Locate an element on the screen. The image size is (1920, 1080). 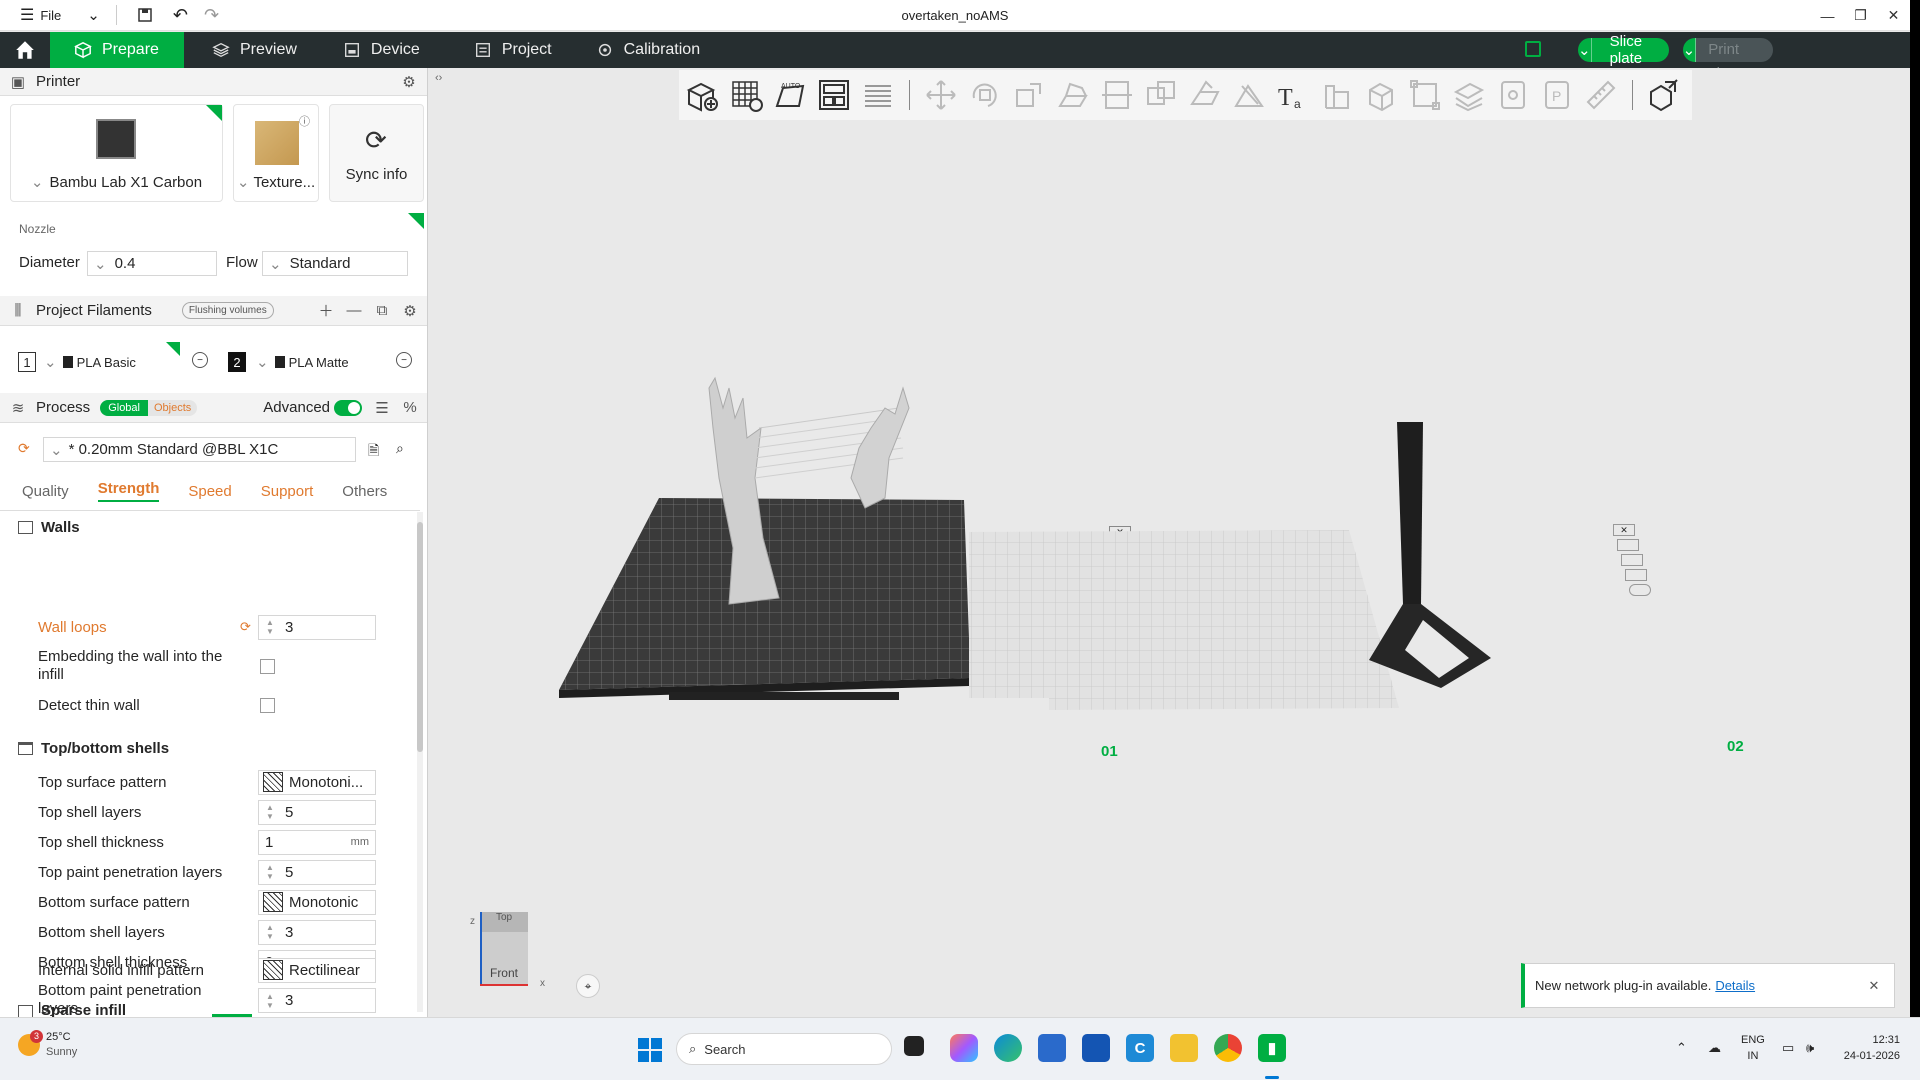
search-icon: ⌕ is located at coordinates (400, 448).